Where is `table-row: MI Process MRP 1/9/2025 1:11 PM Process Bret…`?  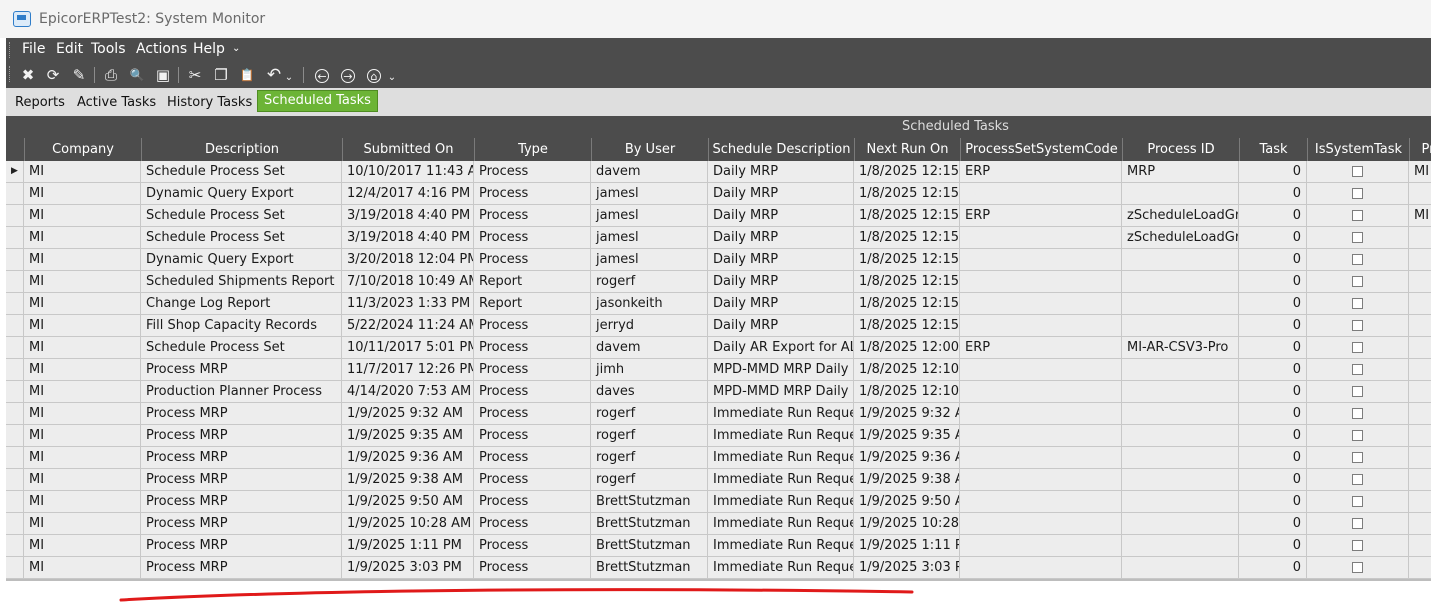
table-row: MI Process MRP 1/9/2025 1:11 PM Process Bret… is located at coordinates (718, 546).